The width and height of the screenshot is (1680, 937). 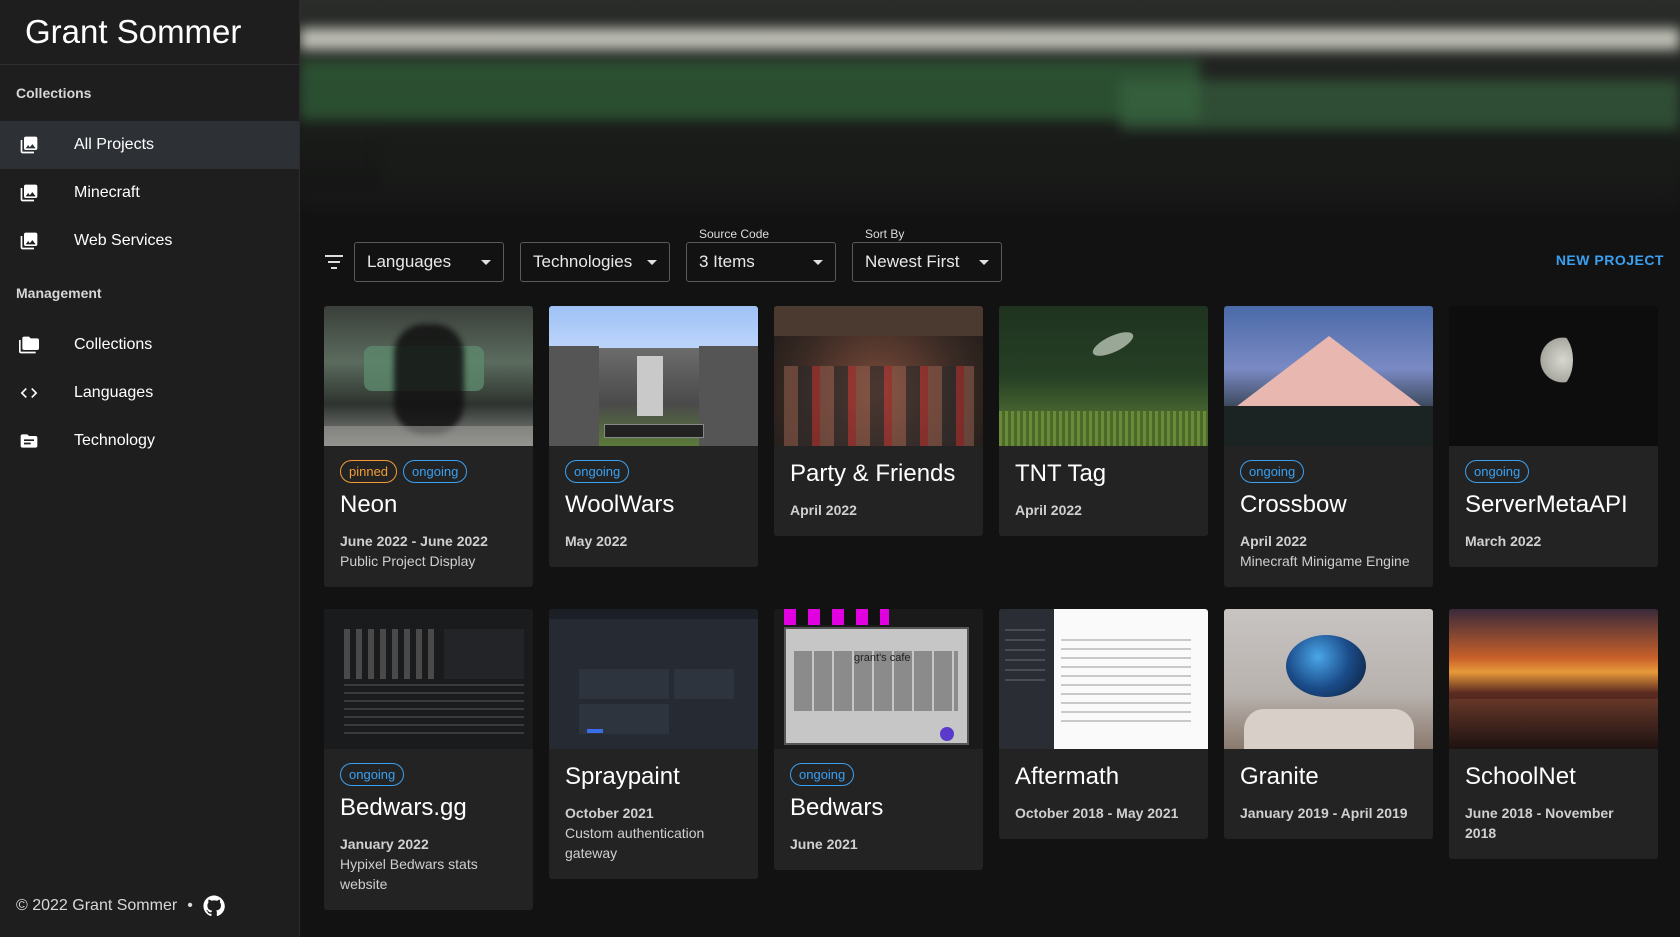 I want to click on project-card-aftermath: Aftermath October 2018 - May 2021, so click(x=1103, y=724).